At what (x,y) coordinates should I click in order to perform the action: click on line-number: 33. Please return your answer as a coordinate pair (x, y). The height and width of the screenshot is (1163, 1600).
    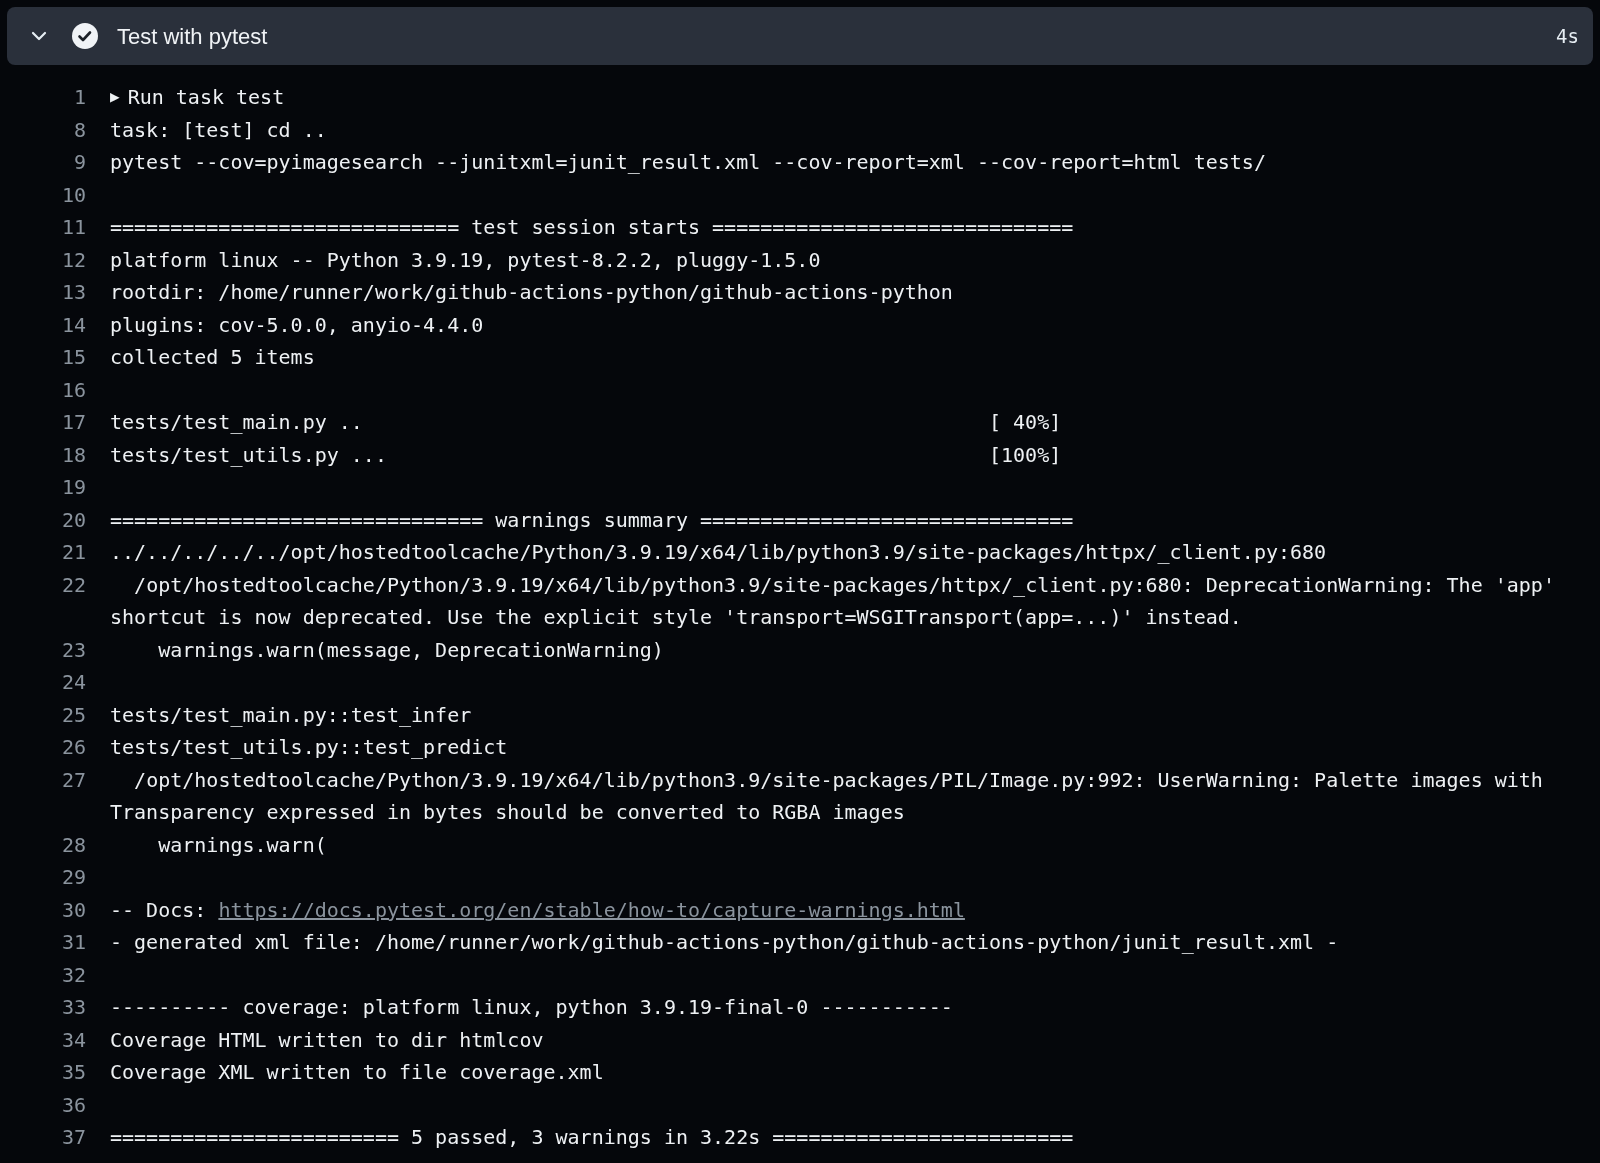
    Looking at the image, I should click on (73, 1007).